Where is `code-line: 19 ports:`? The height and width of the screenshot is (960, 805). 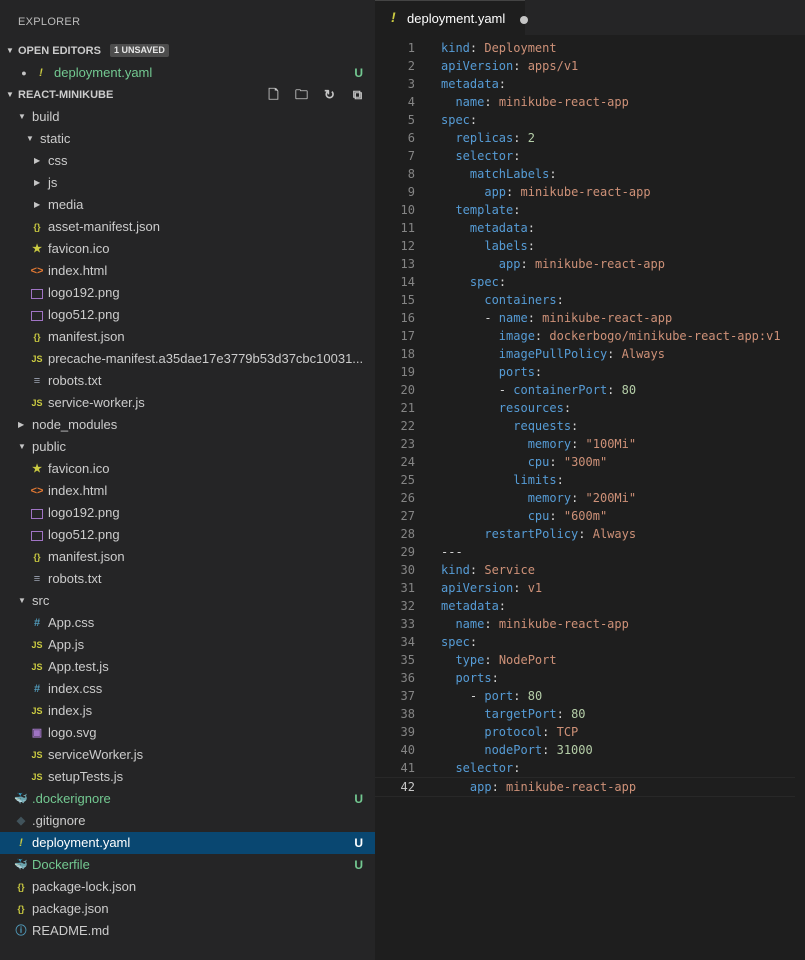
code-line: 19 ports: is located at coordinates (585, 372).